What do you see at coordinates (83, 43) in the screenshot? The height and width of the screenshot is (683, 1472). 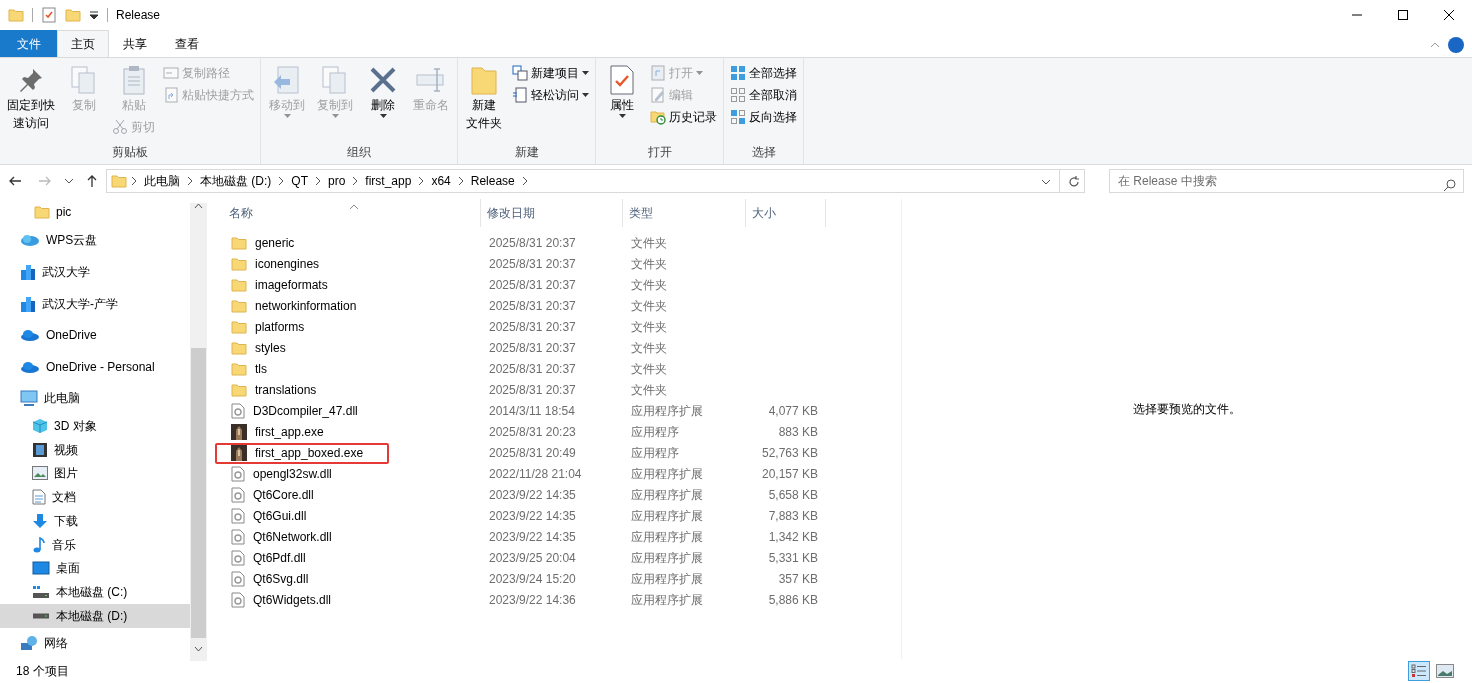 I see `ribbon-tab: 主页` at bounding box center [83, 43].